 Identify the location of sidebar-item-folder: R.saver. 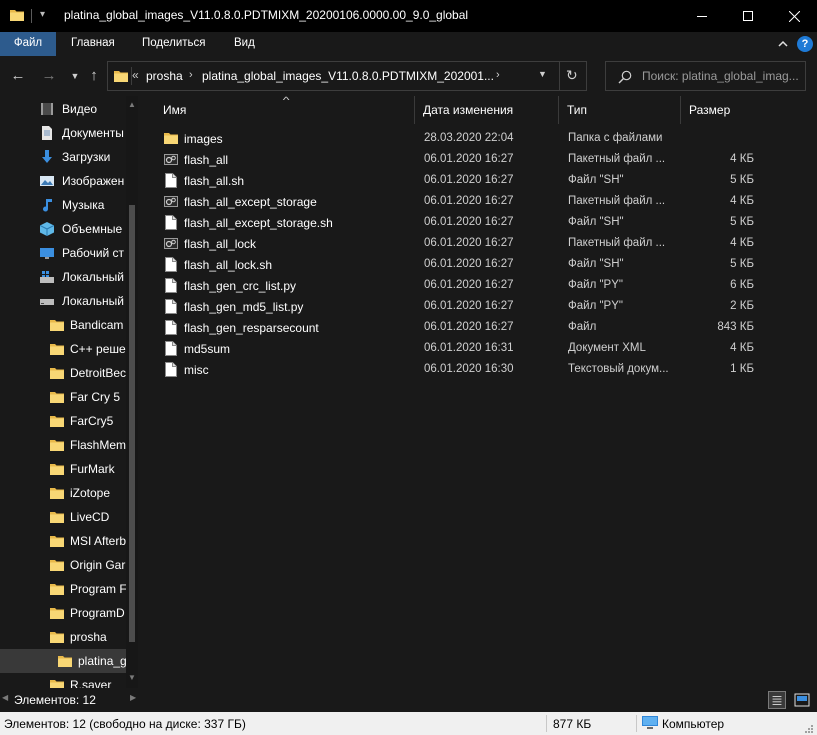
(63, 680).